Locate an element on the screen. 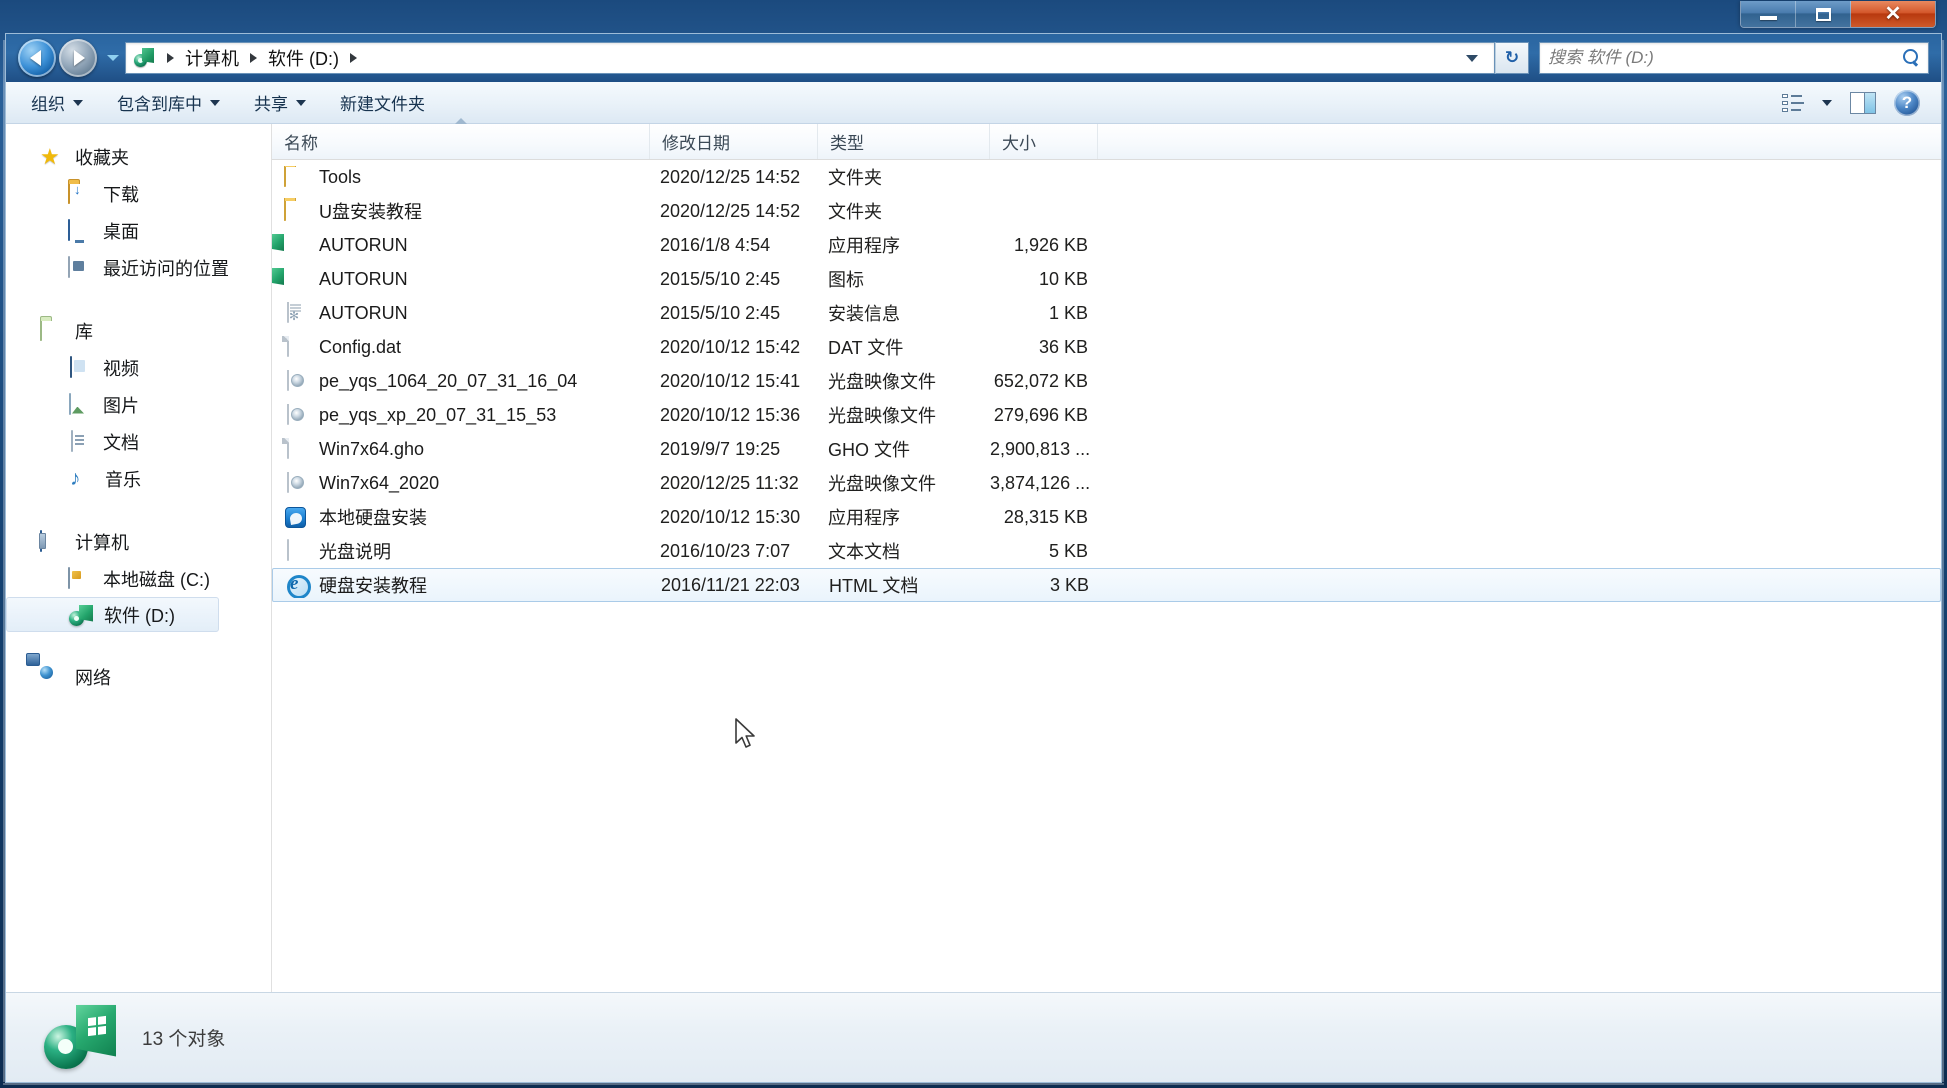 Image resolution: width=1947 pixels, height=1088 pixels. help-button: ? is located at coordinates (1907, 103).